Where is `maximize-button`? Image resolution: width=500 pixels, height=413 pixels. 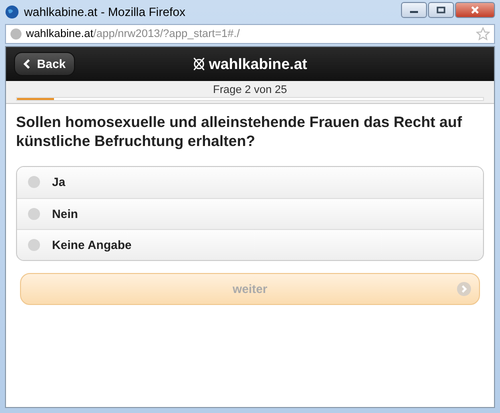
maximize-button is located at coordinates (441, 10).